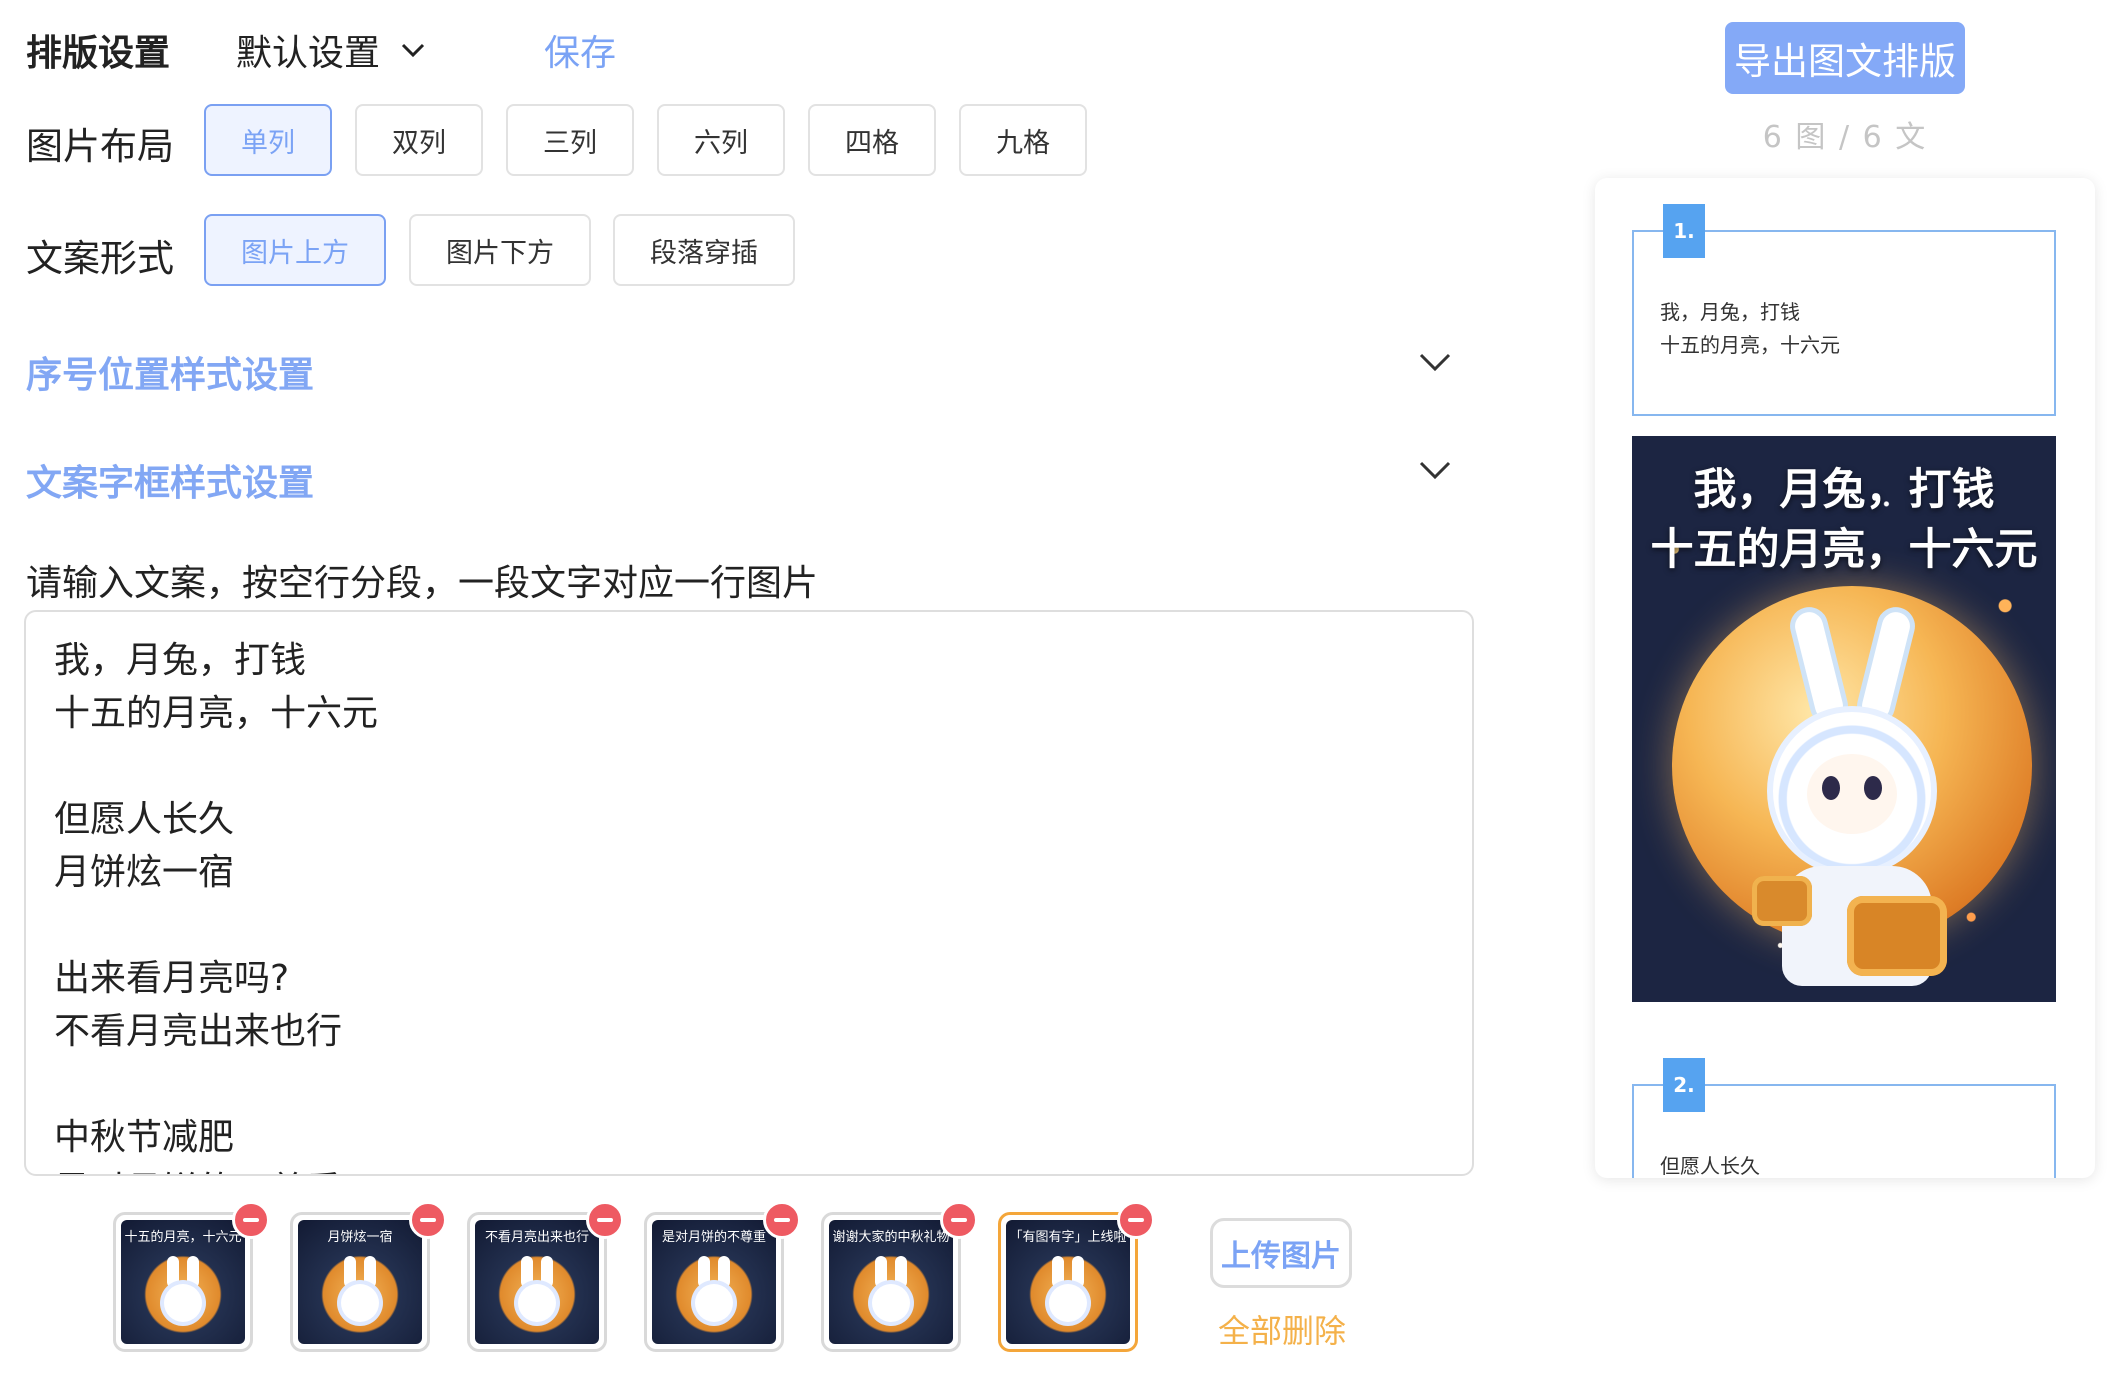 This screenshot has height=1384, width=2116. Describe the element at coordinates (1281, 1253) in the screenshot. I see `upload-image-button: 上传图片` at that location.